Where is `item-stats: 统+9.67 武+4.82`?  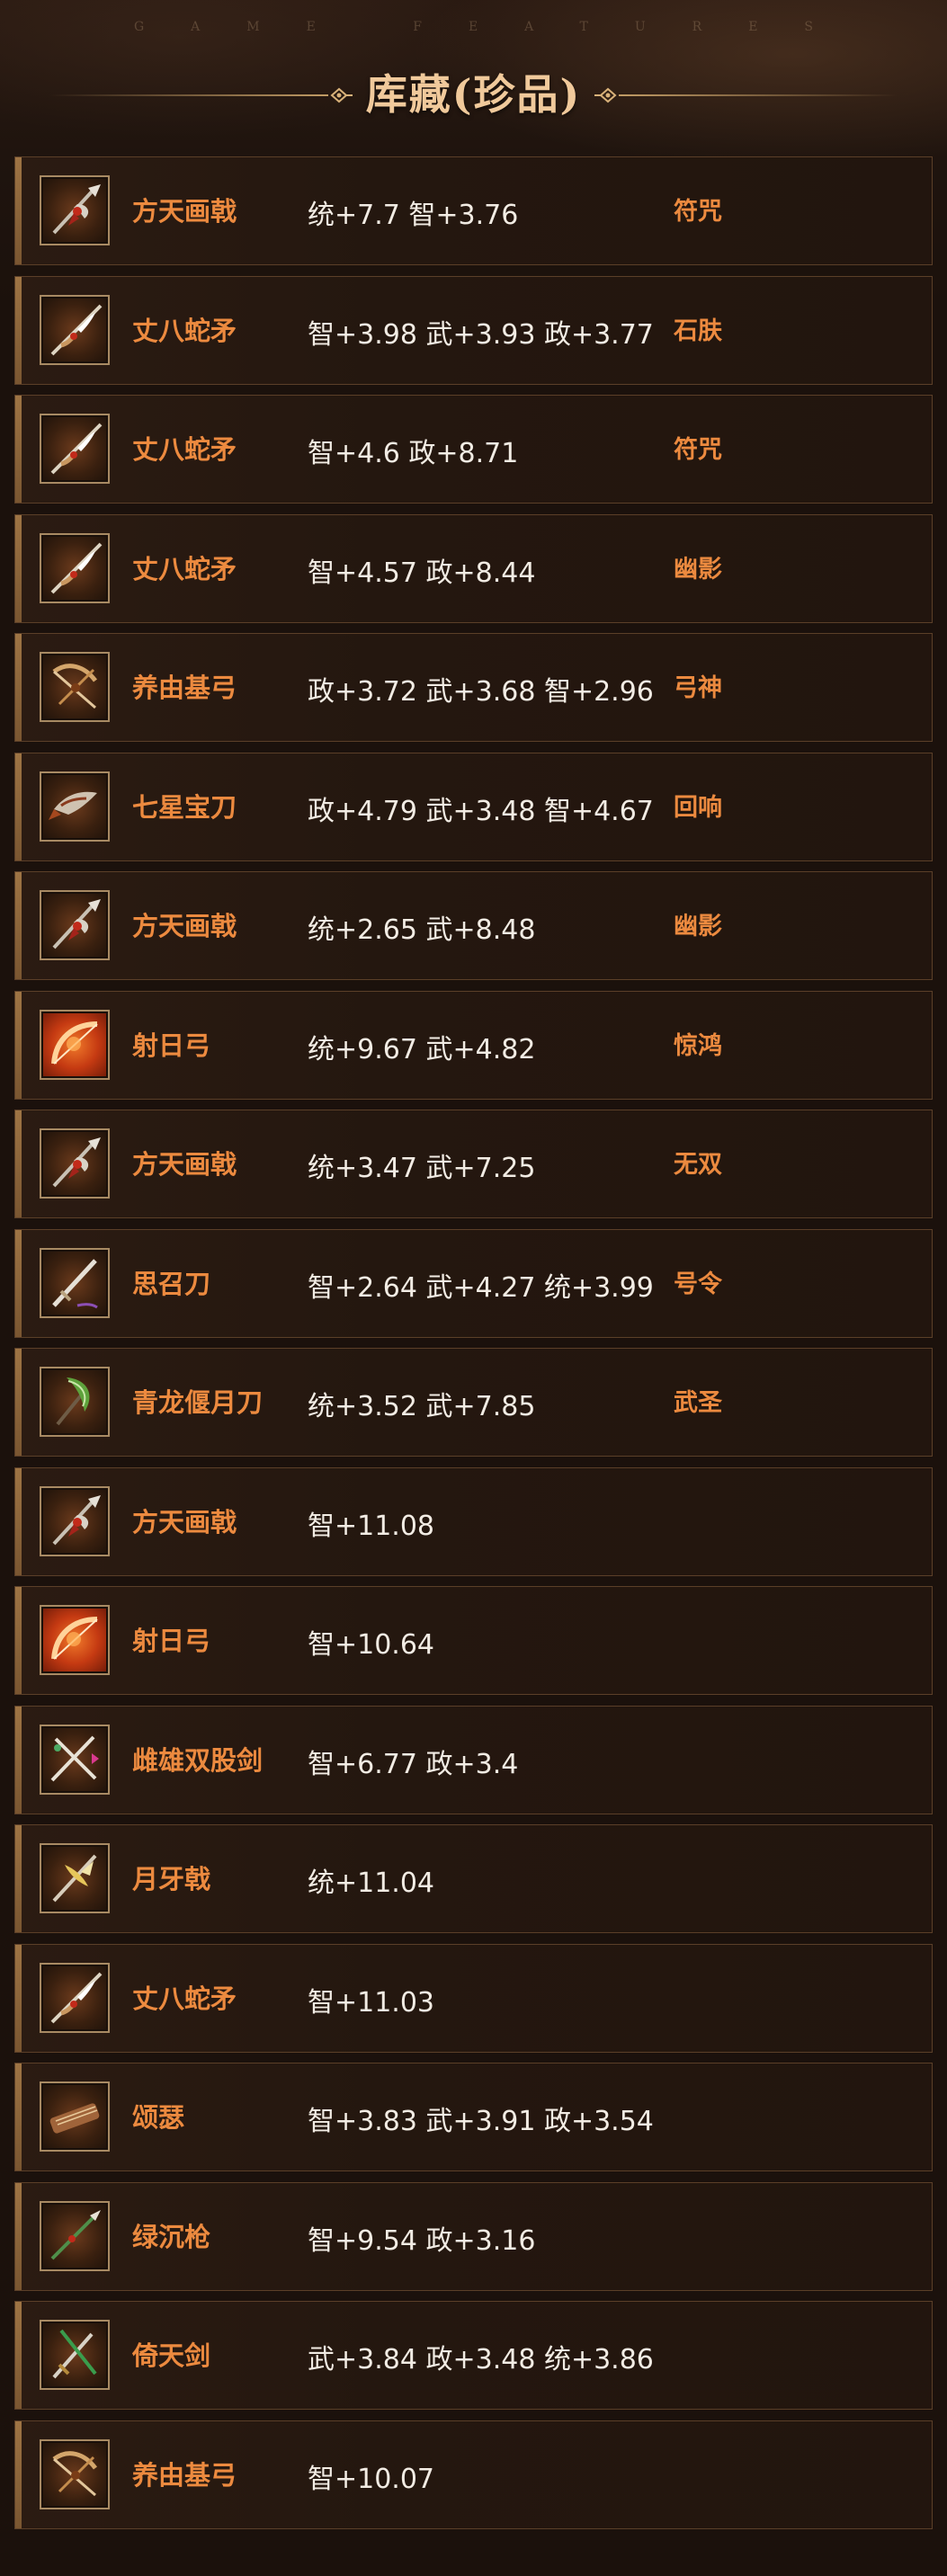
item-stats: 统+9.67 武+4.82 is located at coordinates (422, 1049).